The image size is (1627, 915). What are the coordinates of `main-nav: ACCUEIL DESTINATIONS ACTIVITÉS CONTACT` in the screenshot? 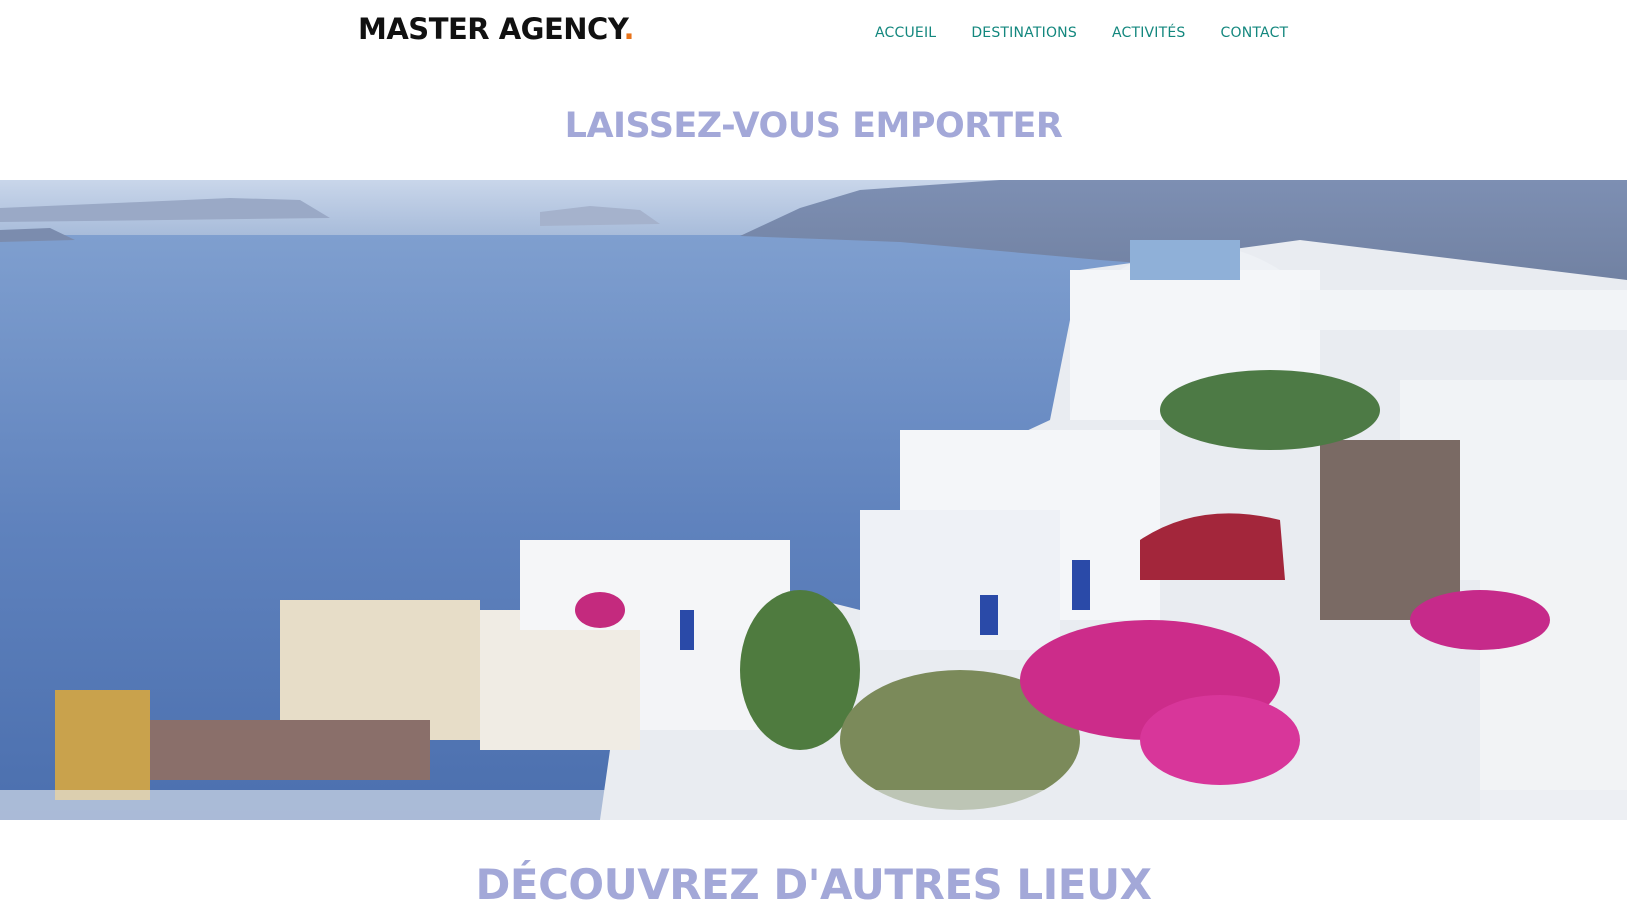 It's located at (1099, 33).